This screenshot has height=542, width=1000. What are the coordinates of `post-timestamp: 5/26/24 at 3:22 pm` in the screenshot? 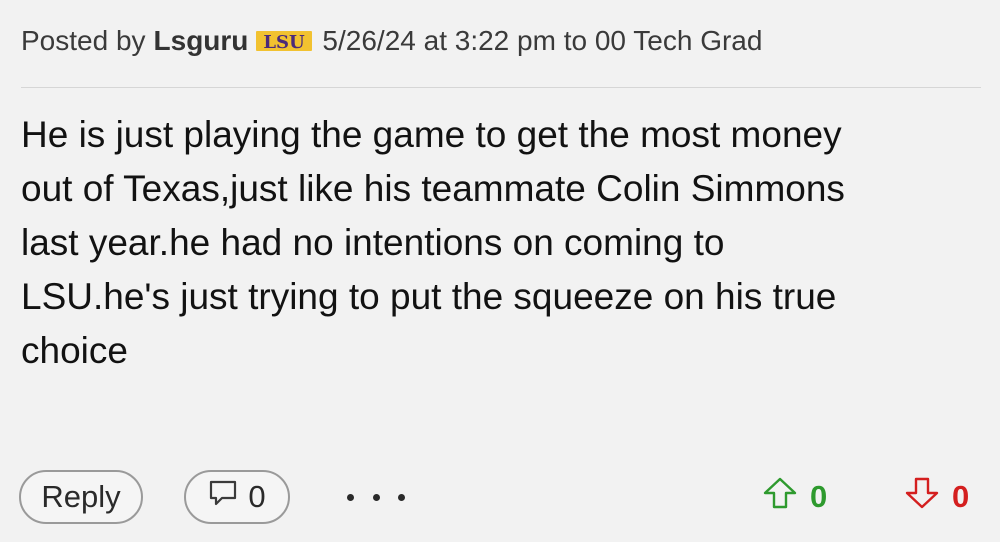 It's located at (439, 40).